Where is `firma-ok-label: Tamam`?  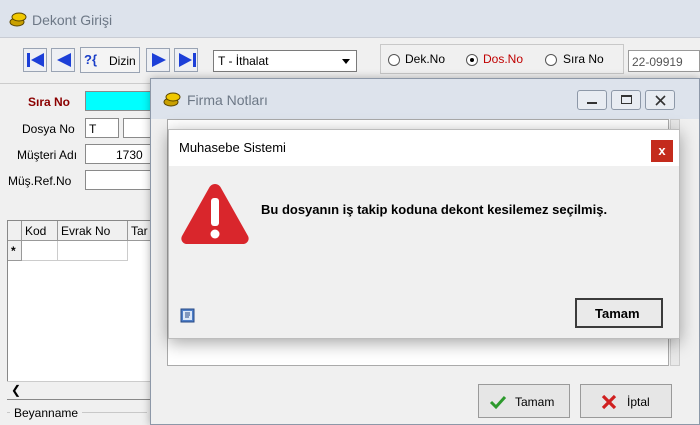 firma-ok-label: Tamam is located at coordinates (535, 402).